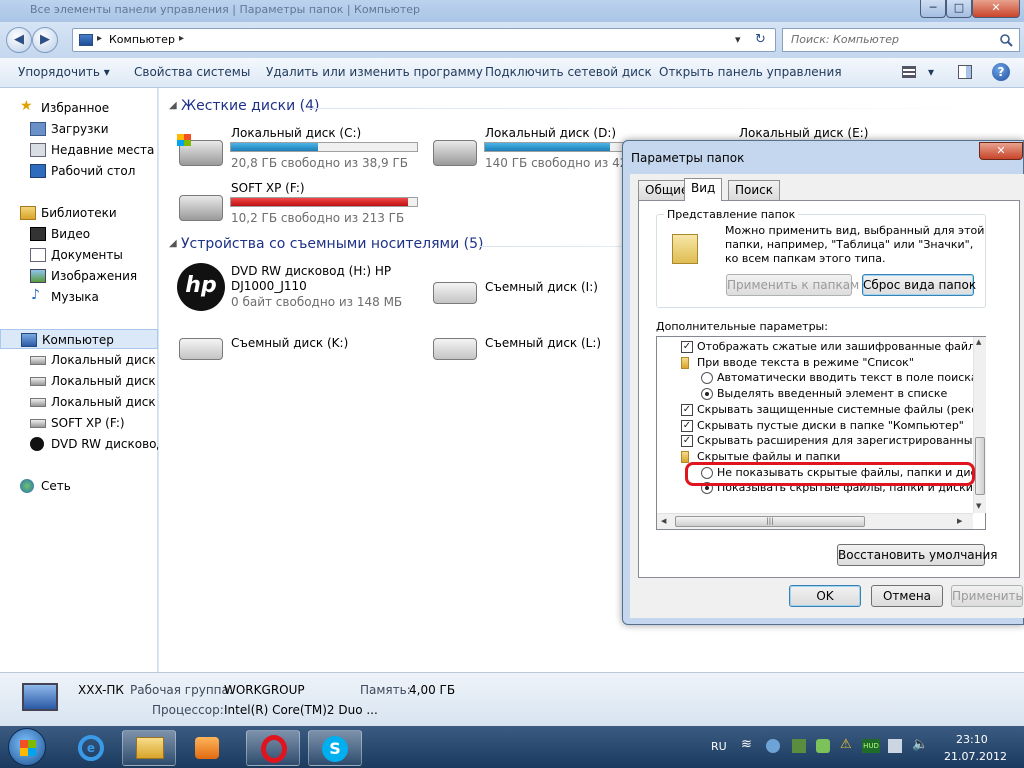 The image size is (1024, 768). Describe the element at coordinates (987, 596) in the screenshot. I see `apply-button: Применить` at that location.